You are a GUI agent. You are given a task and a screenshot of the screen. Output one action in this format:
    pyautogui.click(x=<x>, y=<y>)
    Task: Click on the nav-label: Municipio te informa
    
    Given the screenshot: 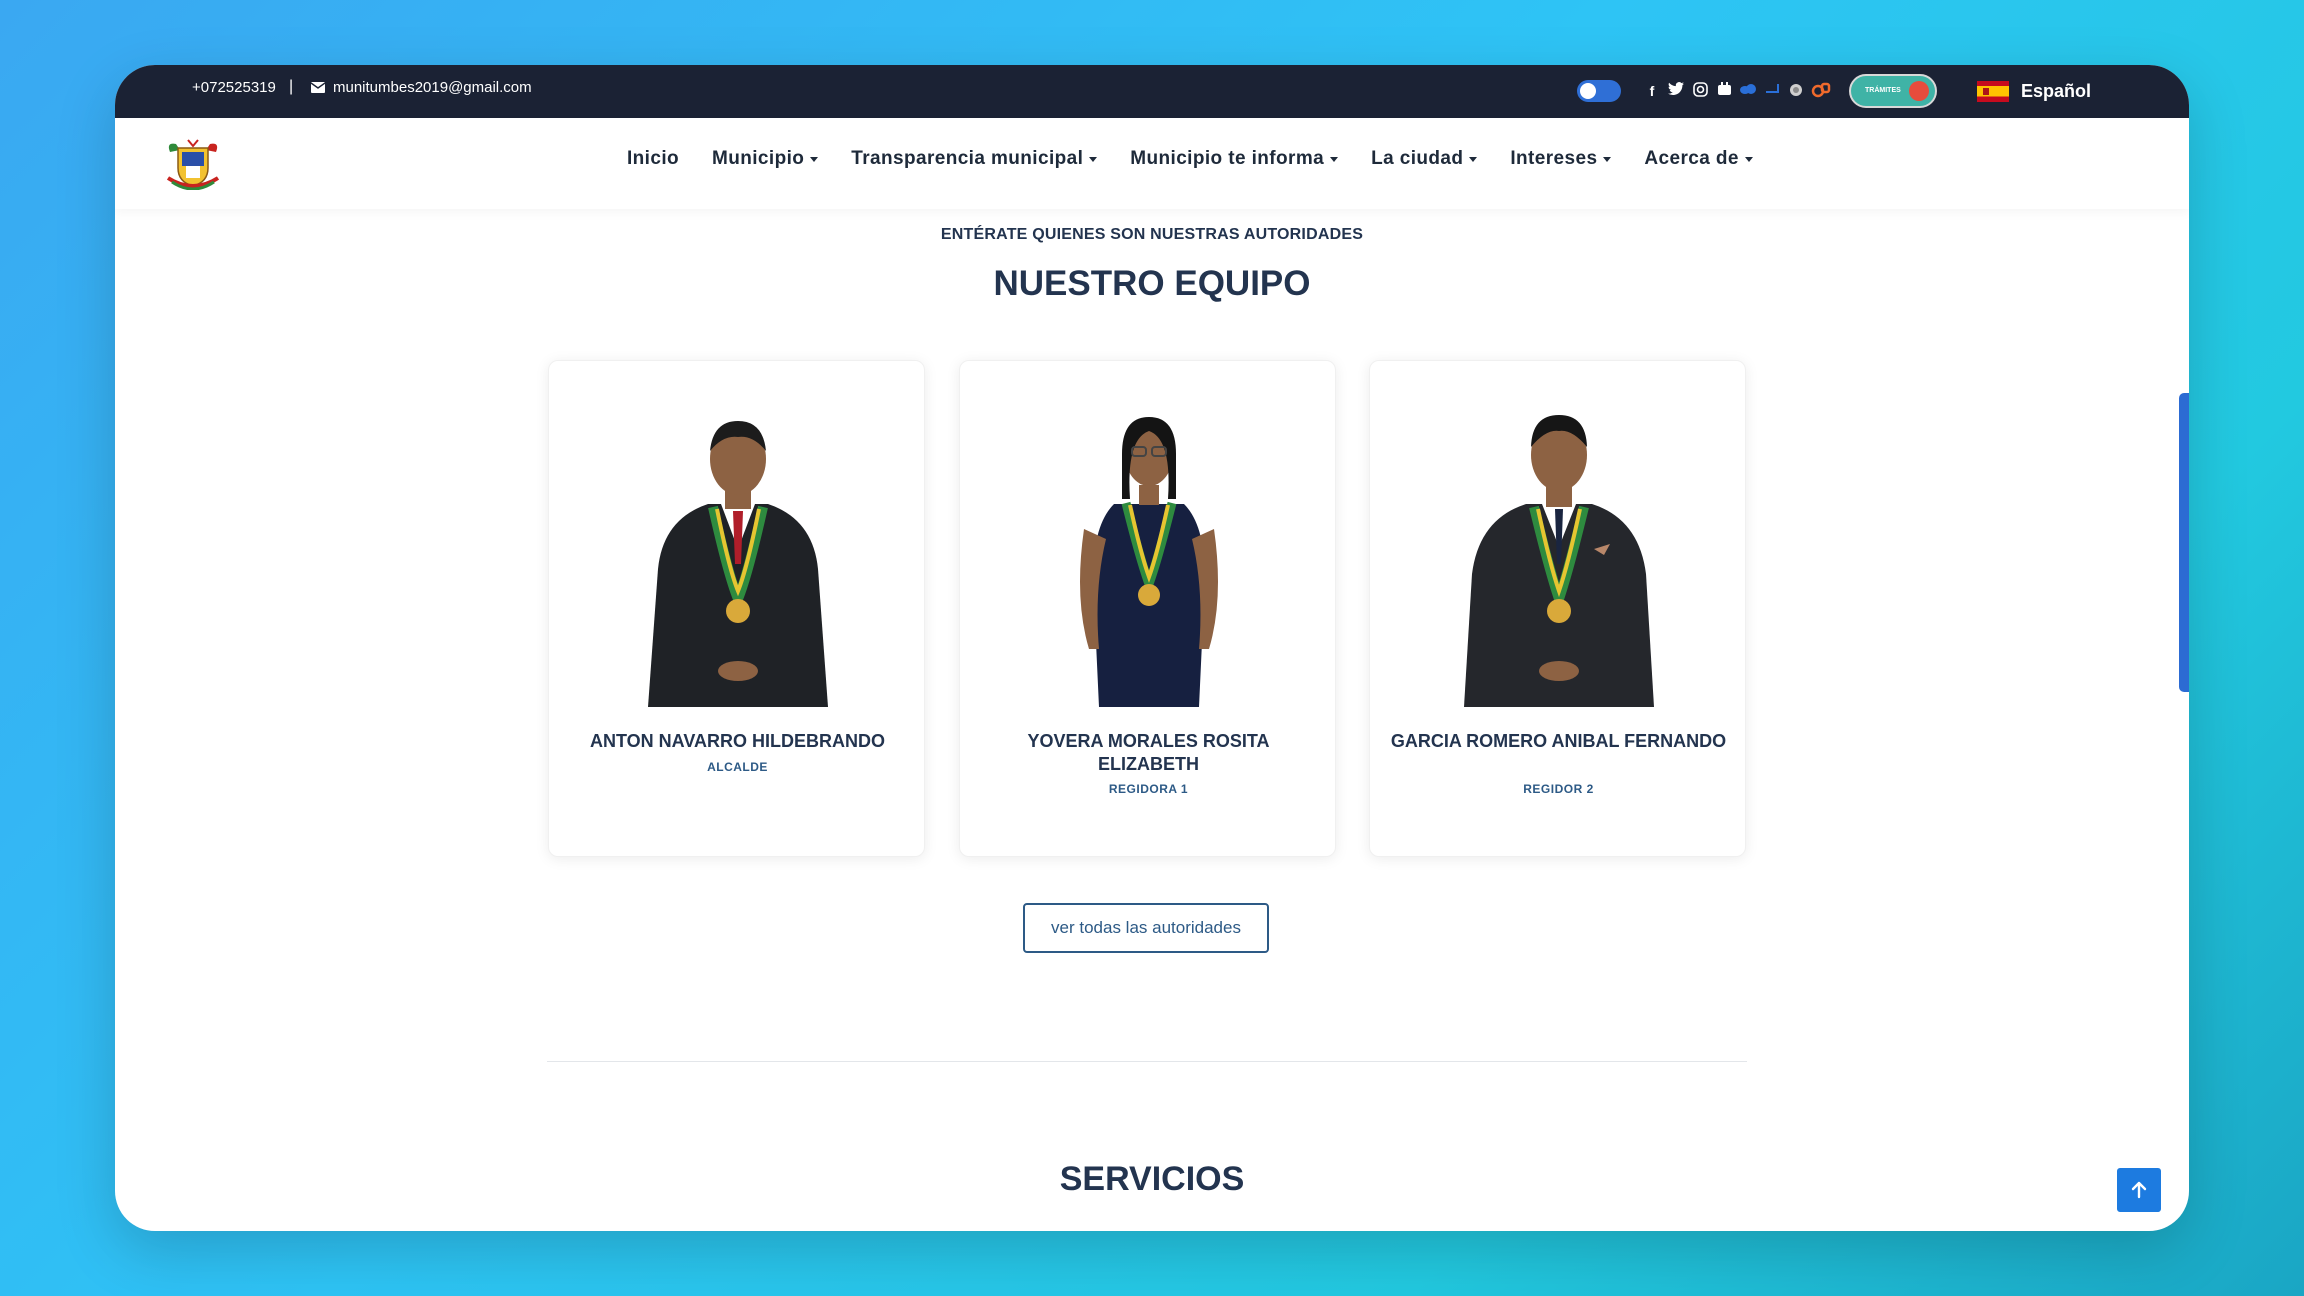 What is the action you would take?
    pyautogui.click(x=1227, y=158)
    